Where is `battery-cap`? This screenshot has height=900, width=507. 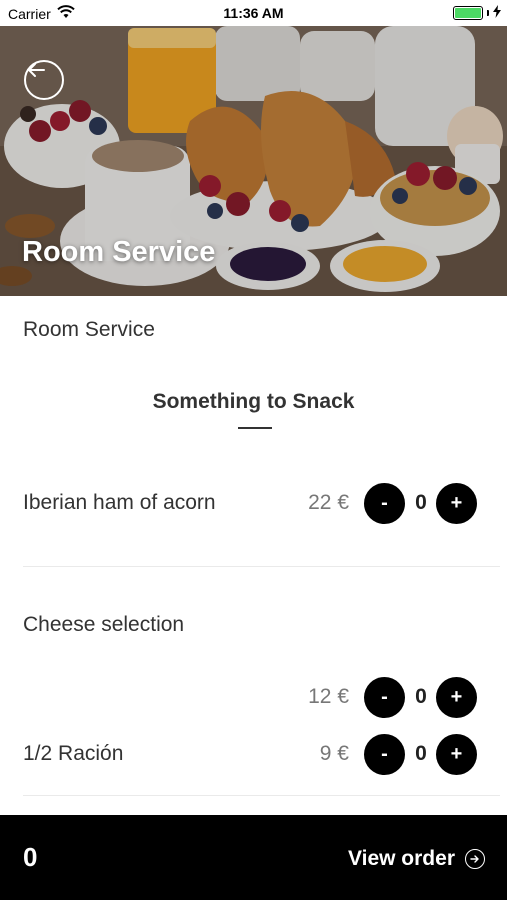 battery-cap is located at coordinates (488, 13).